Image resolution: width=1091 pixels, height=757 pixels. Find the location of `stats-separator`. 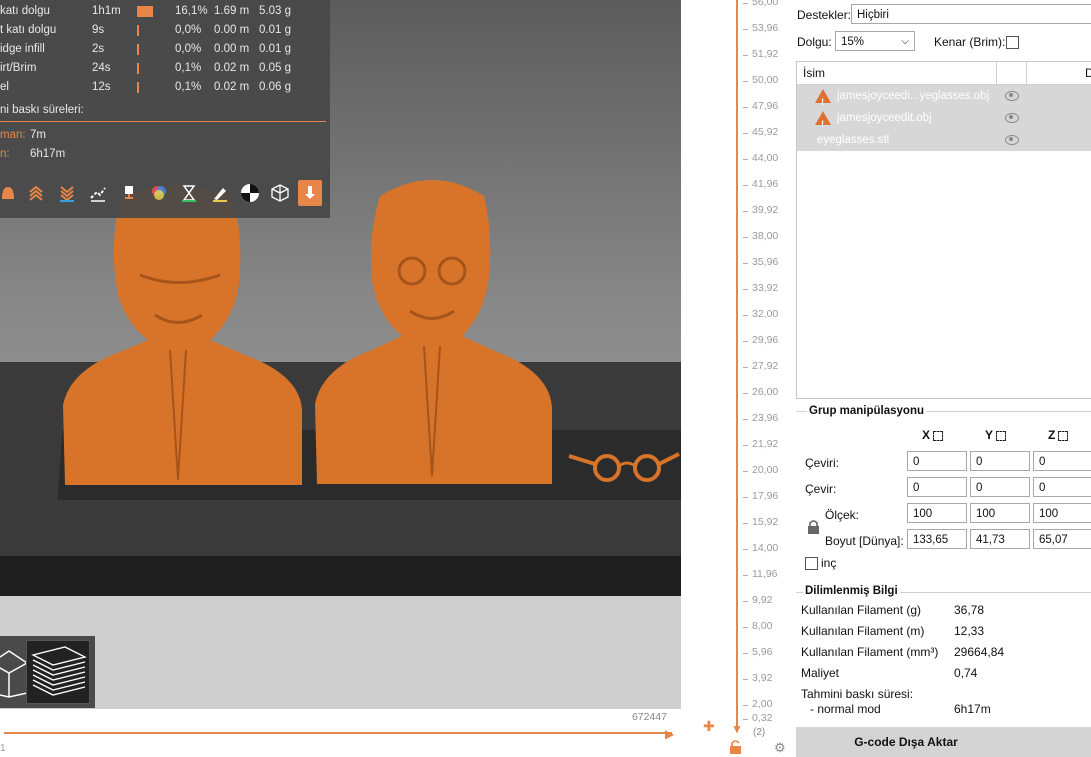

stats-separator is located at coordinates (163, 121).